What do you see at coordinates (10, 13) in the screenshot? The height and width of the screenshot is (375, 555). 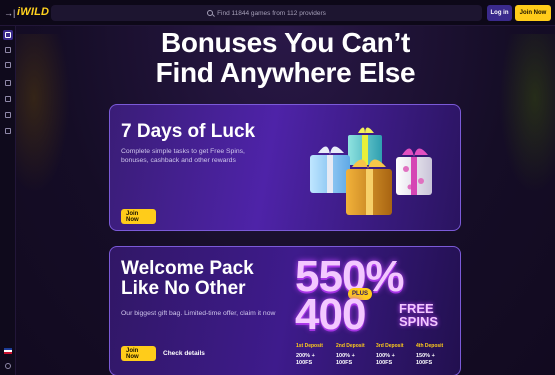 I see `sidebar-toggle-icon: →|` at bounding box center [10, 13].